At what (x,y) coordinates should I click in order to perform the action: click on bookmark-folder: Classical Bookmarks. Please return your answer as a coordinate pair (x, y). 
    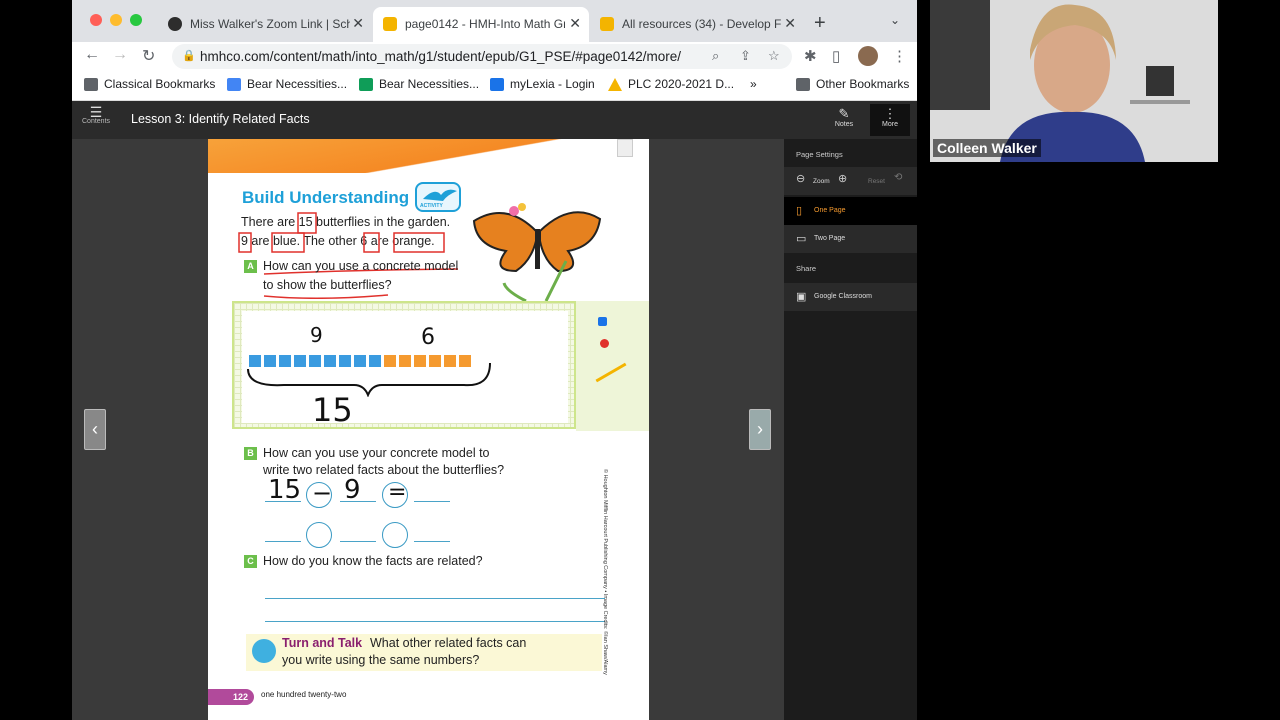
    Looking at the image, I should click on (149, 84).